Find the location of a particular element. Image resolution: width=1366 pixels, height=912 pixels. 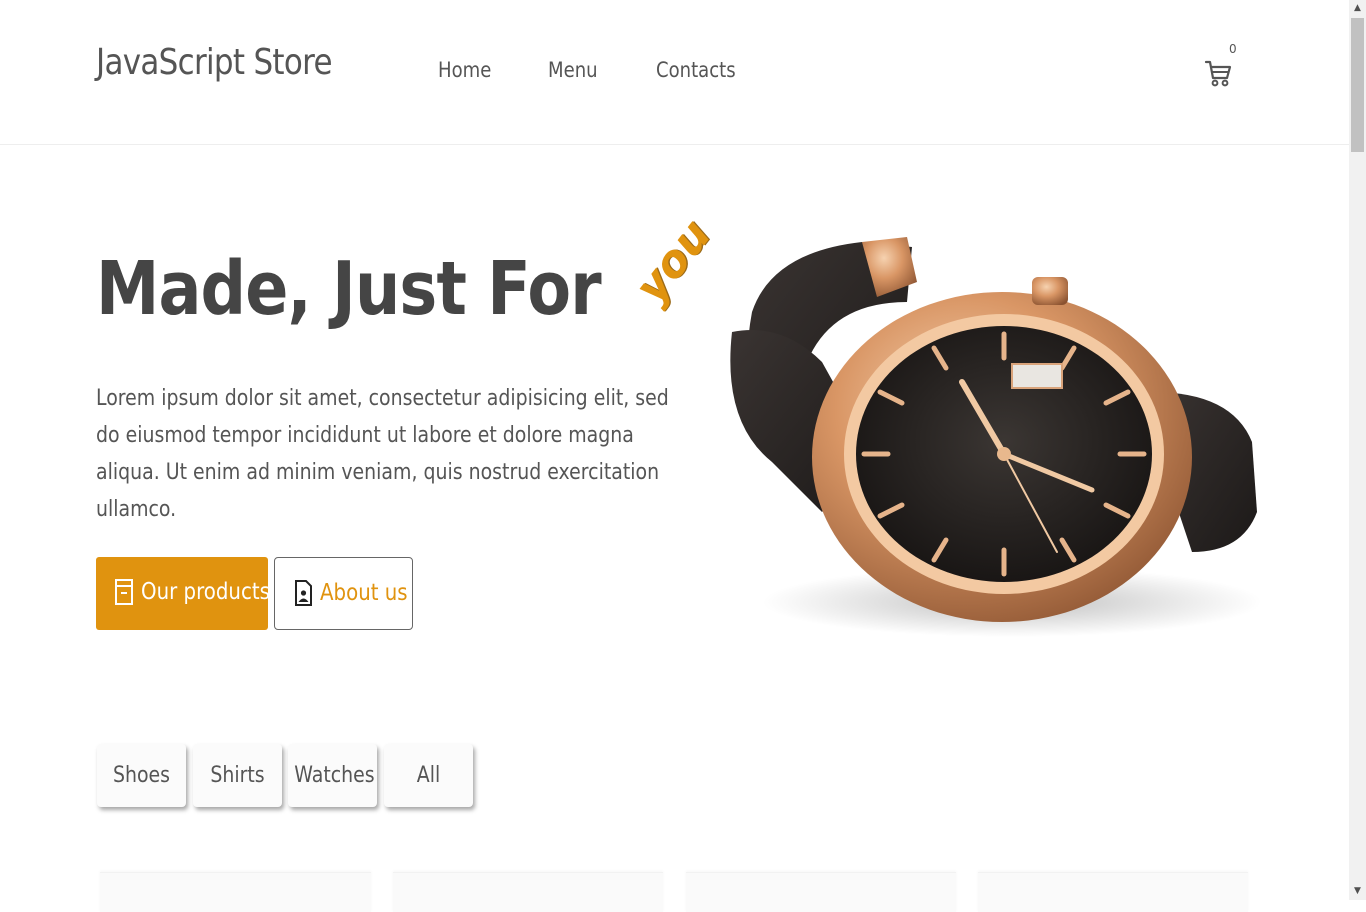

document-person-icon is located at coordinates (303, 593).